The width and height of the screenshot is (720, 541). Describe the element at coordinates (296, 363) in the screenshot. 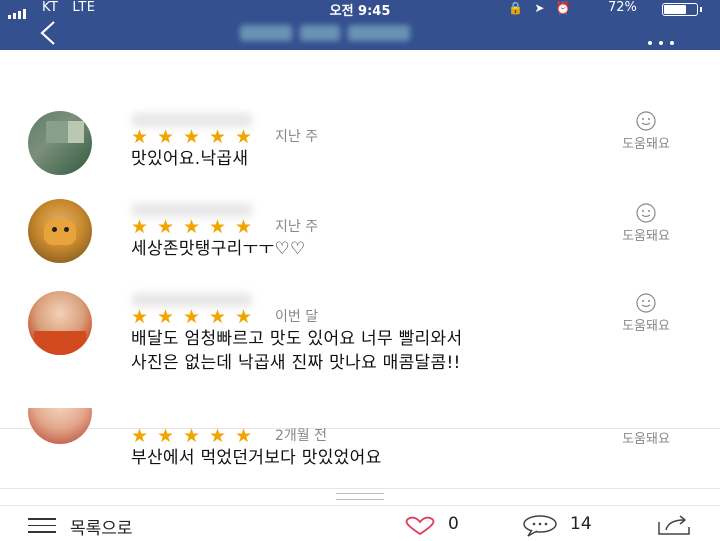

I see `review-text-line: 사진은 없는데 낙곱새 진짜 맛나요 매콤달콤!!` at that location.